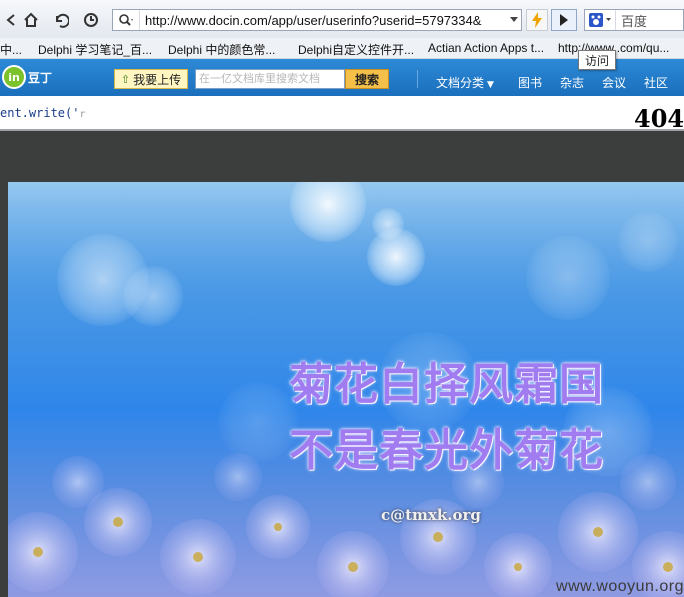 The image size is (684, 597). What do you see at coordinates (157, 79) in the screenshot?
I see `upload-label: 我要上传` at bounding box center [157, 79].